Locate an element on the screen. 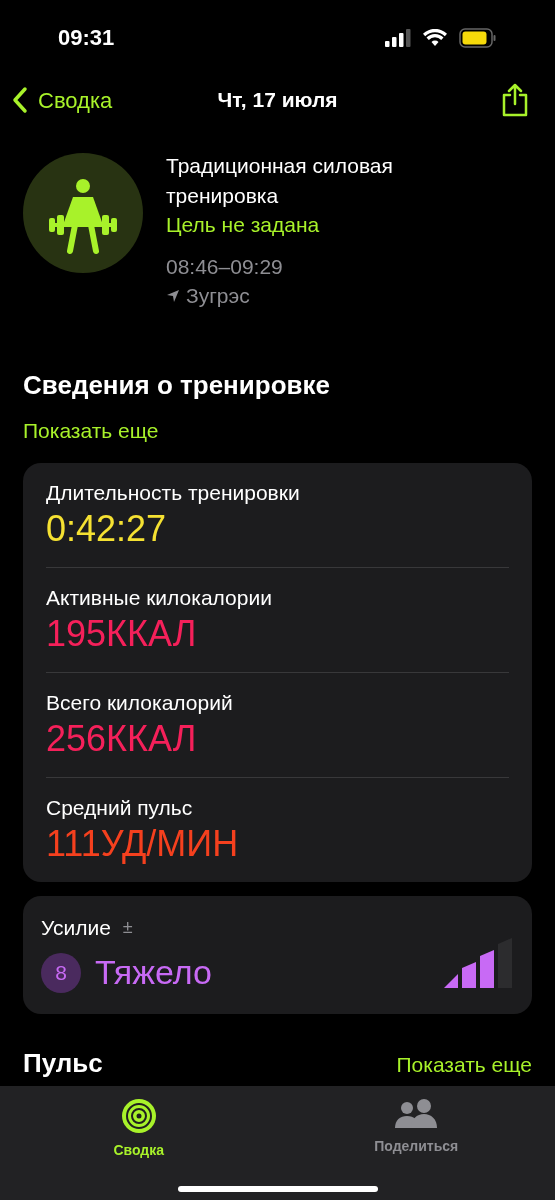  nav-title: Чт, 17 июля is located at coordinates (277, 100).